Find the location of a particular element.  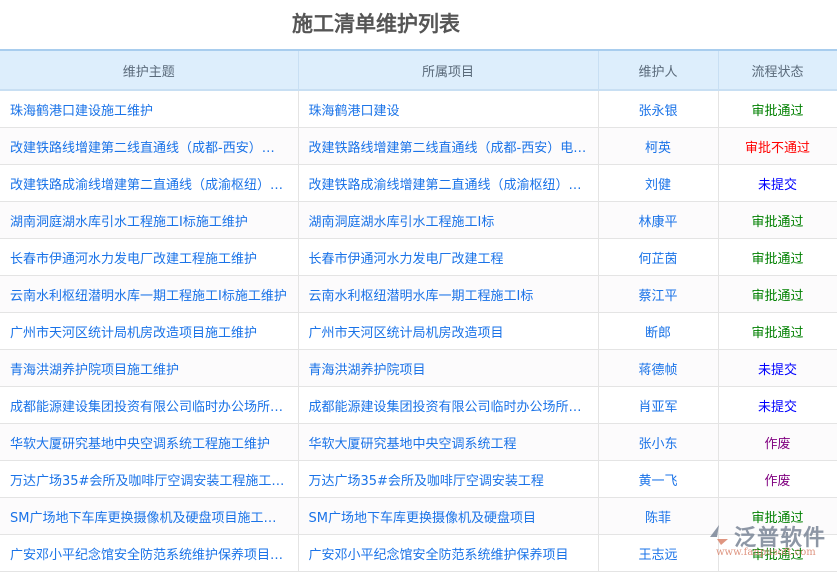

header-topic: 维护主题 is located at coordinates (149, 70).